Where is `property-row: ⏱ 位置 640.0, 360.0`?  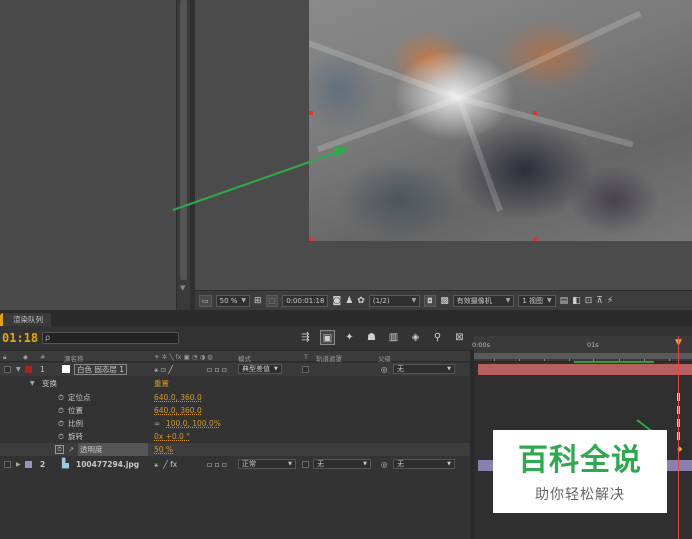 property-row: ⏱ 位置 640.0, 360.0 is located at coordinates (235, 410).